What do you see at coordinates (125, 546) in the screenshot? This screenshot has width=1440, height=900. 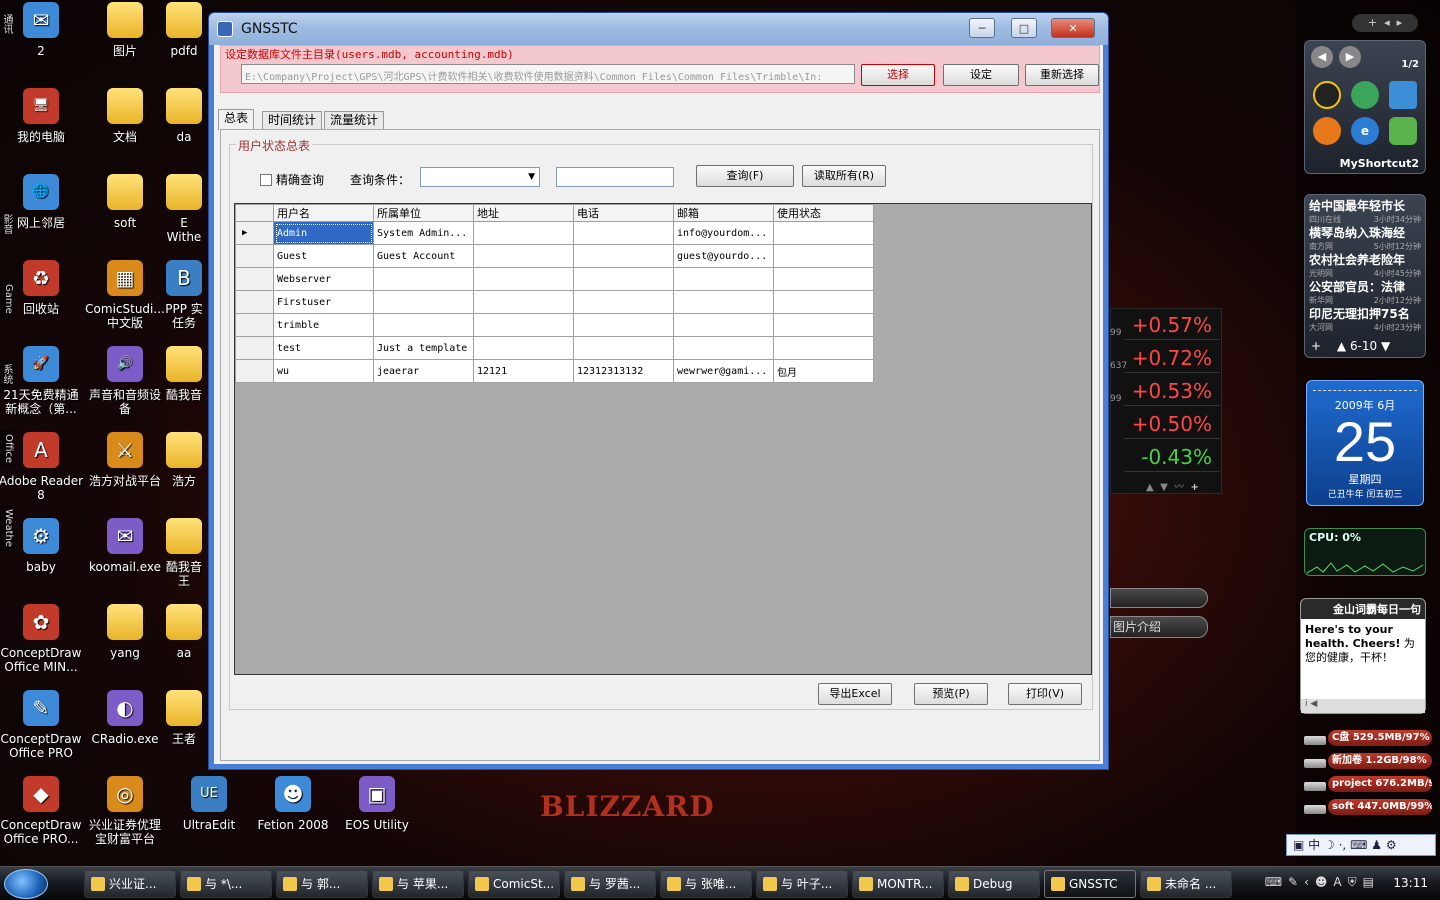 I see `desktop-icon: ✉ koomail.exe` at bounding box center [125, 546].